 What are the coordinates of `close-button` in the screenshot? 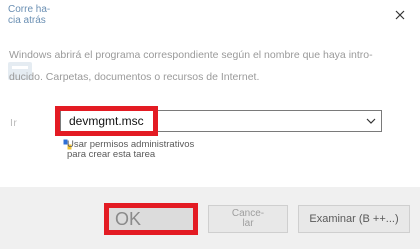 It's located at (400, 15).